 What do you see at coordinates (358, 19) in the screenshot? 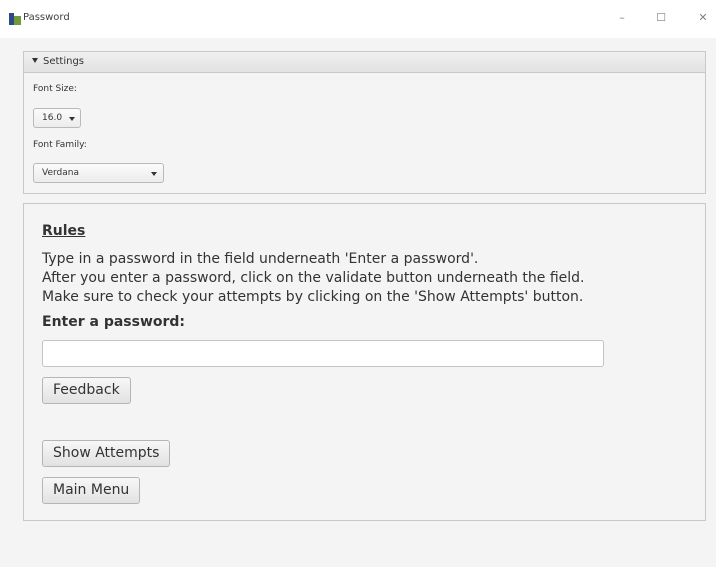
I see `title-bar: Password – ☐ ✕` at bounding box center [358, 19].